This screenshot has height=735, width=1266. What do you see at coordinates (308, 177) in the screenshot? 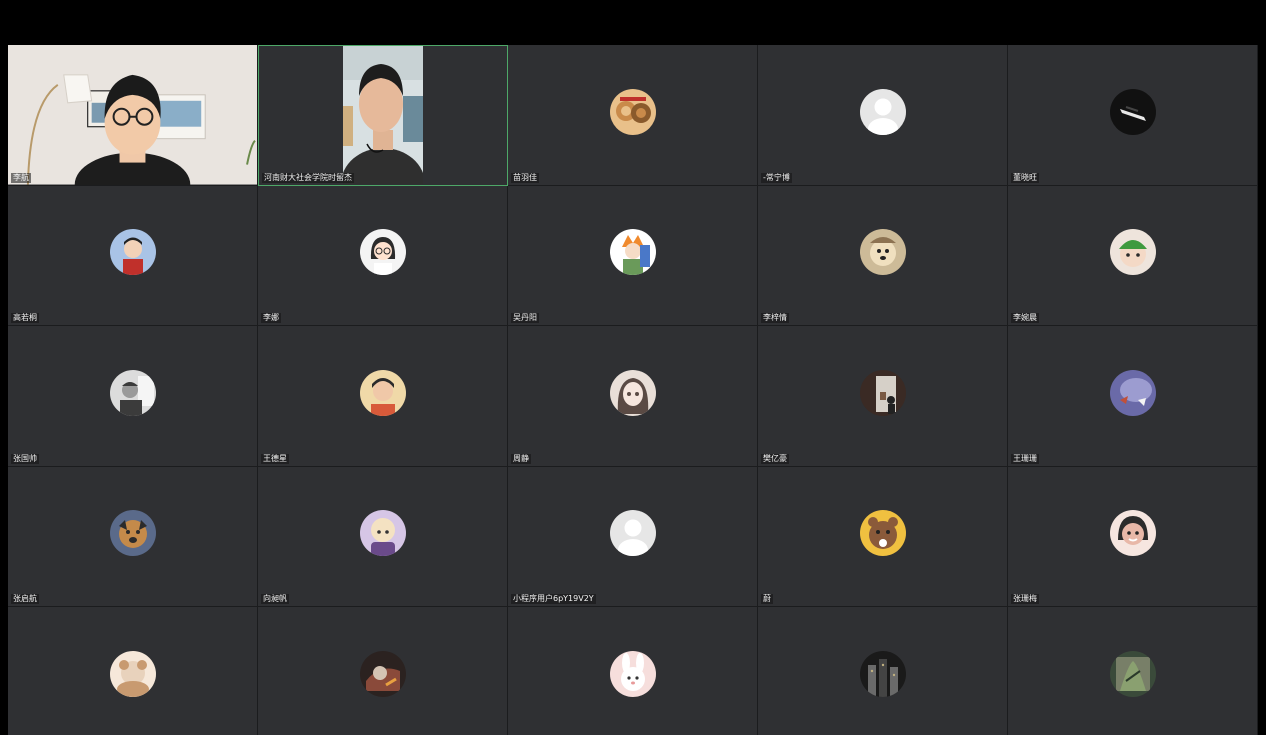
I see `participant-name: 河南财大社会学院时留杰` at bounding box center [308, 177].